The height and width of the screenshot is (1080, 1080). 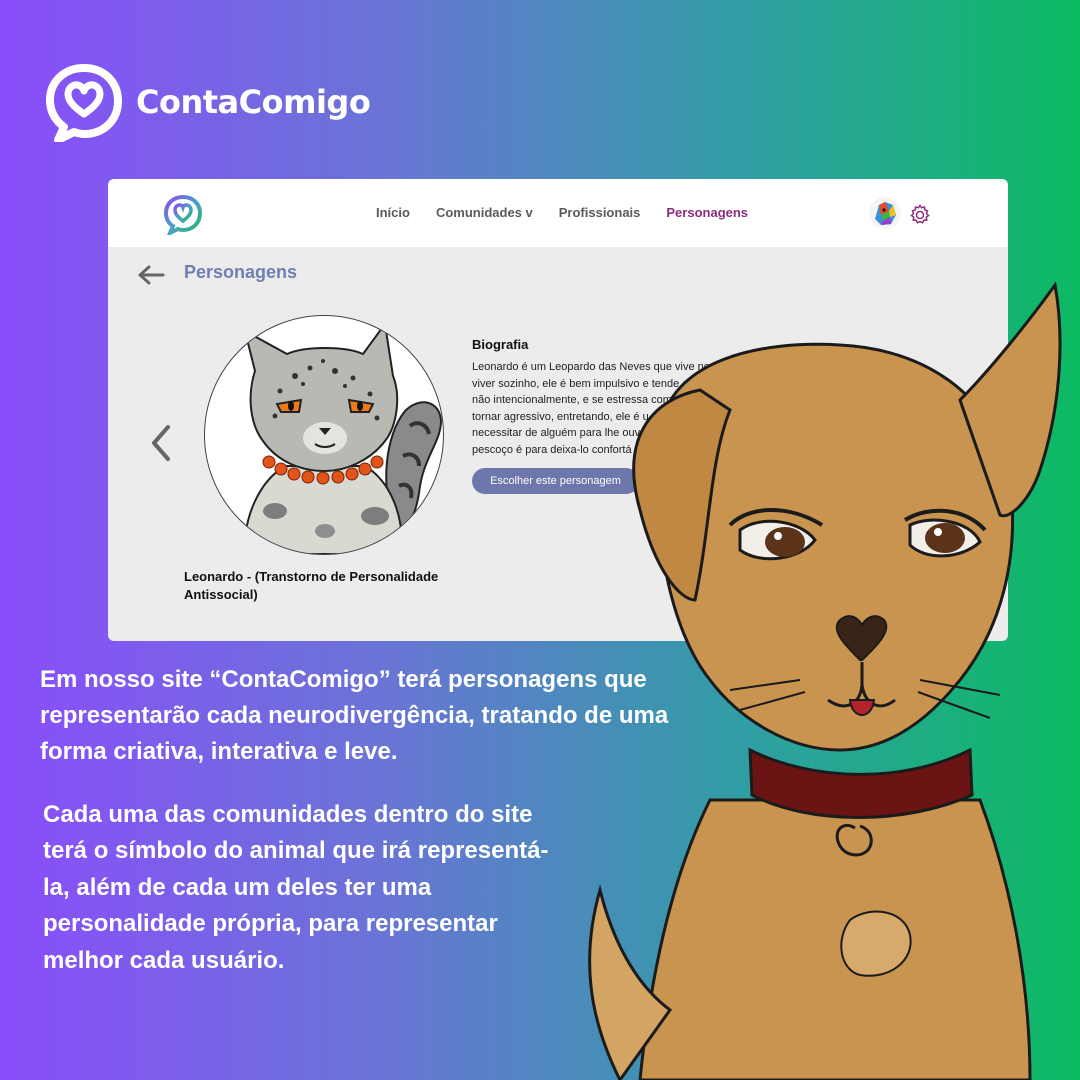 I want to click on nav-link-personagens: Personagens, so click(x=707, y=212).